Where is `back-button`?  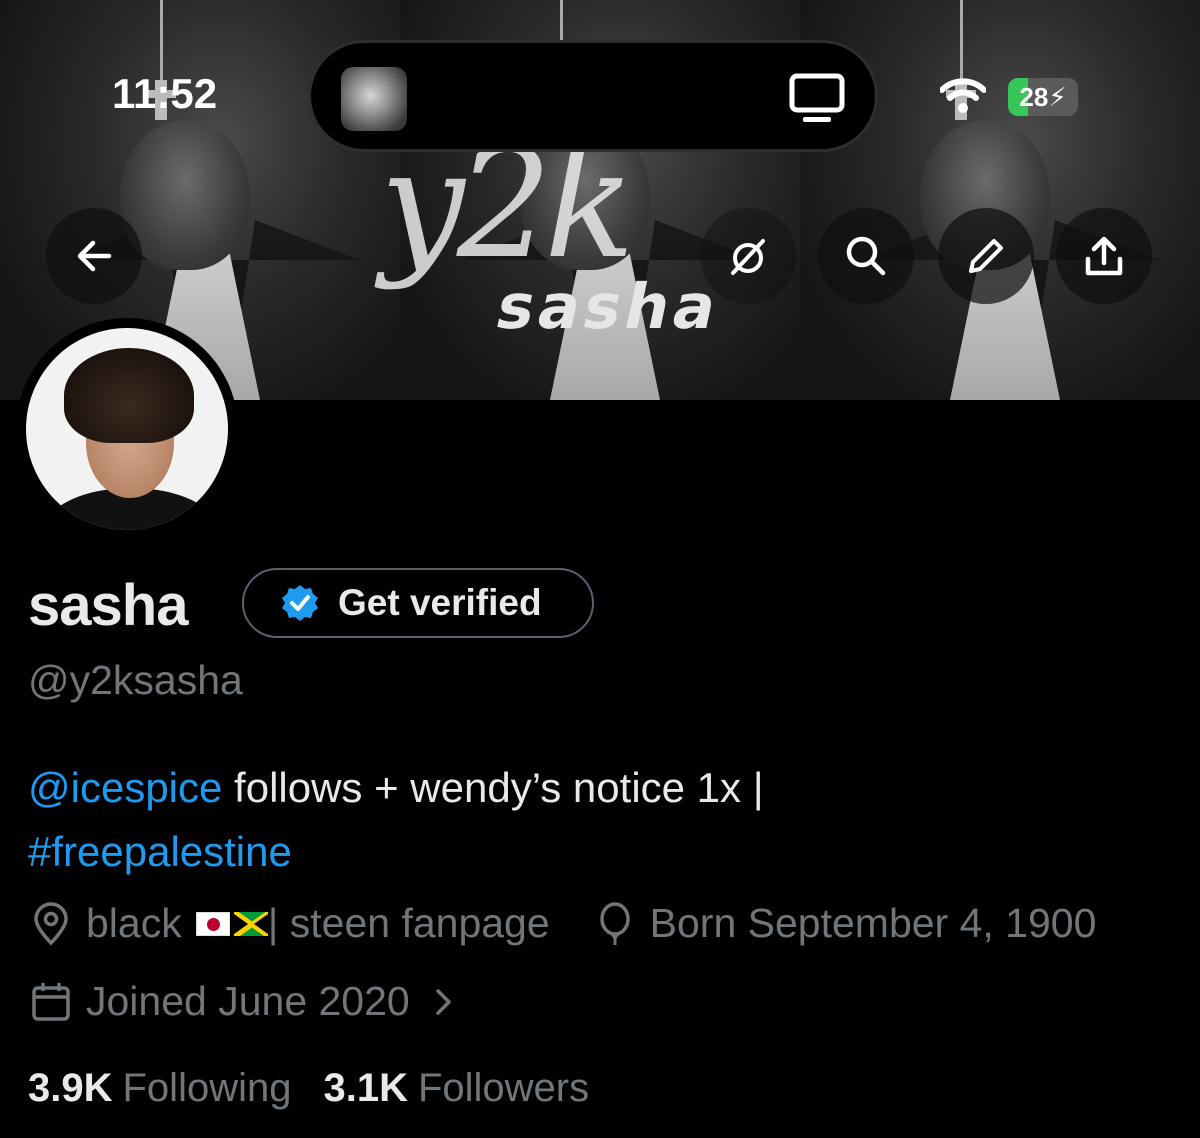 back-button is located at coordinates (94, 256).